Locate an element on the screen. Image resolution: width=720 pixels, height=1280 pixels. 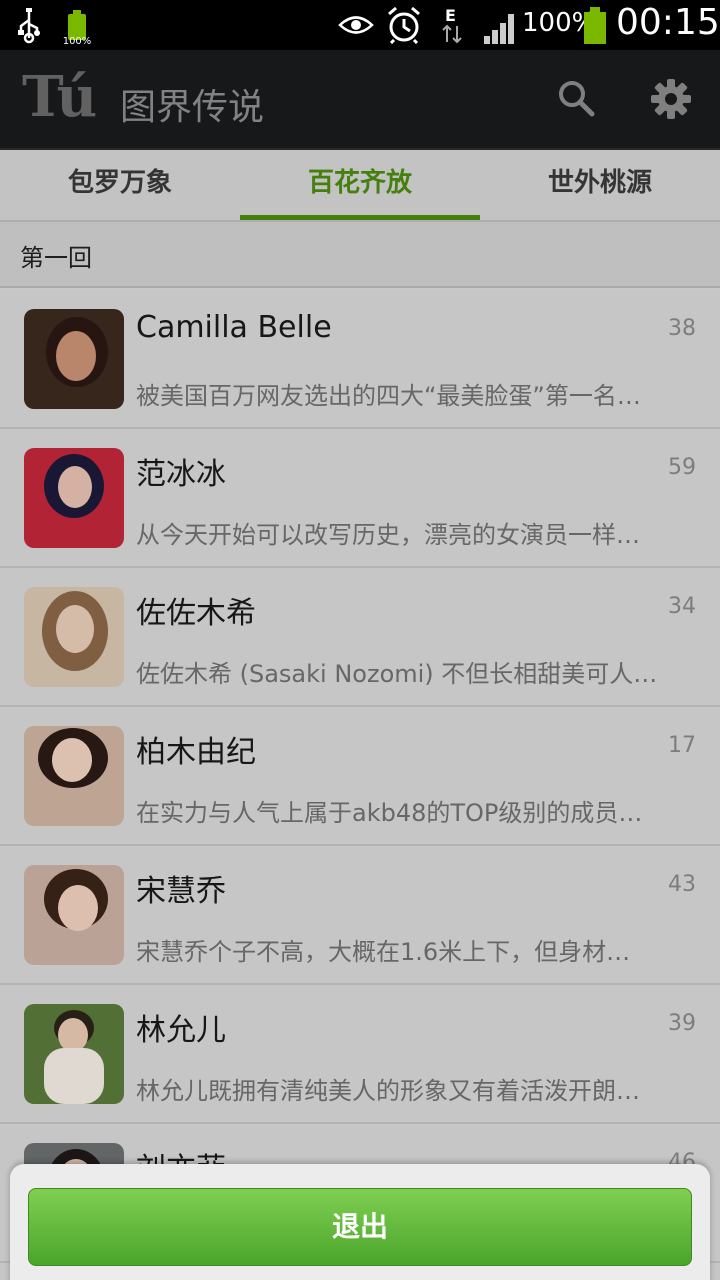
status-bar: 100% E 100% 00:15 is located at coordinates (360, 25).